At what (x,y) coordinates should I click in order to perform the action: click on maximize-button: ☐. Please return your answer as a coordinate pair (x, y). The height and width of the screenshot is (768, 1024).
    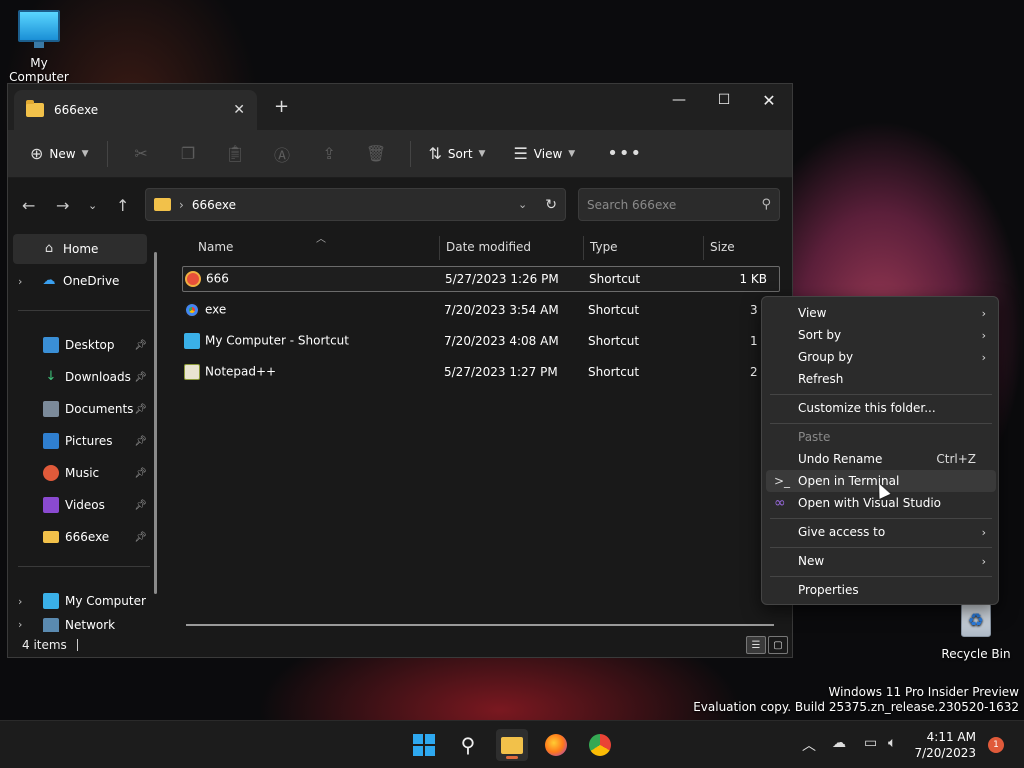
    Looking at the image, I should click on (724, 100).